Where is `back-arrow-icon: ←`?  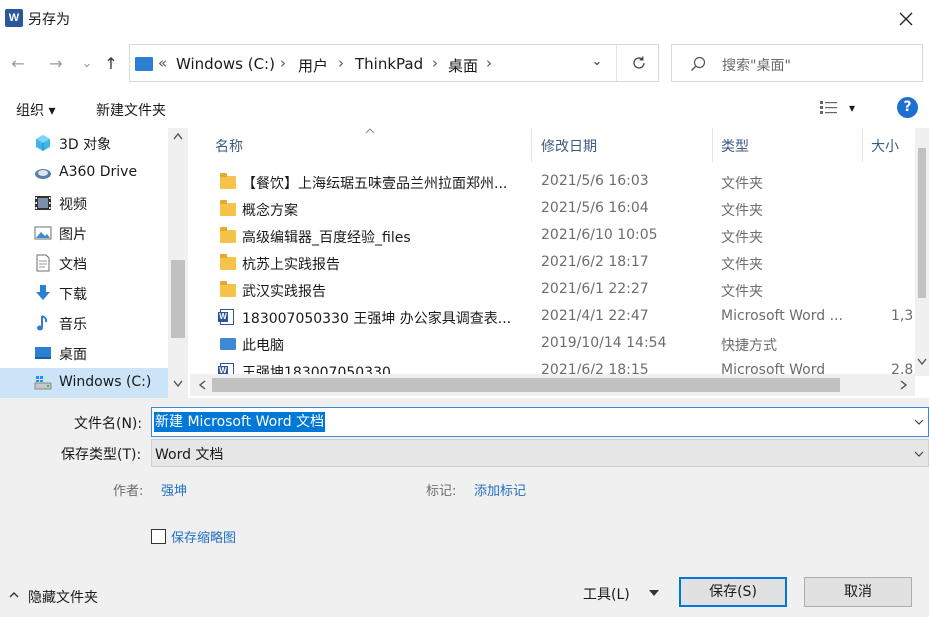 back-arrow-icon: ← is located at coordinates (18, 63).